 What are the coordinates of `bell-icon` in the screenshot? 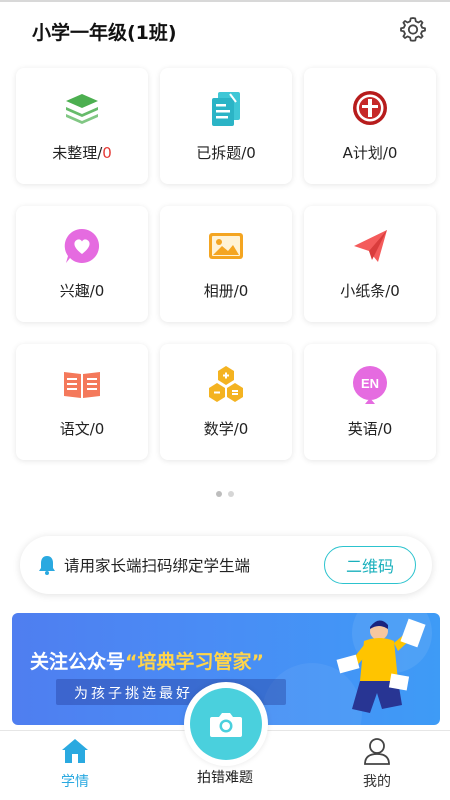 It's located at (47, 565).